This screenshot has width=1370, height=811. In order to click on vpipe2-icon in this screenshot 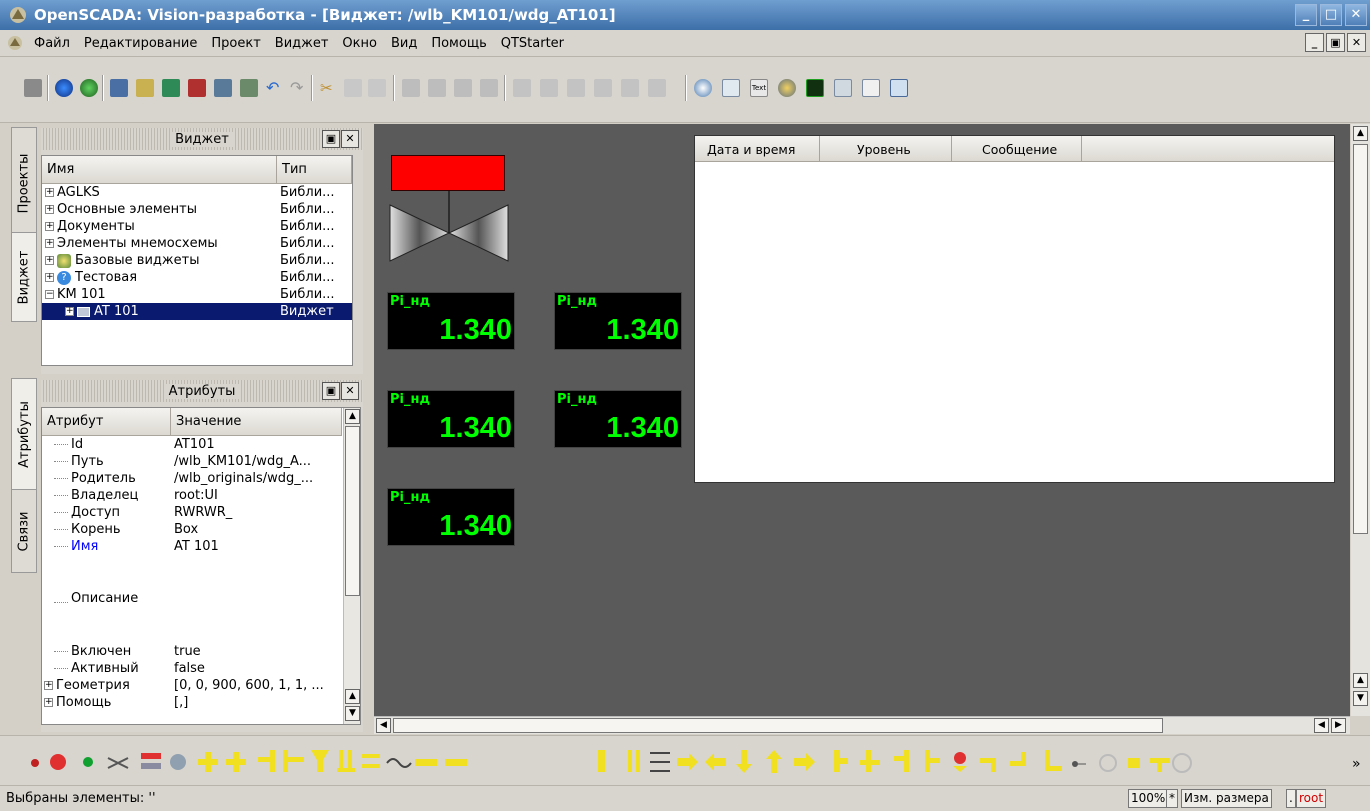, I will do `click(634, 761)`.